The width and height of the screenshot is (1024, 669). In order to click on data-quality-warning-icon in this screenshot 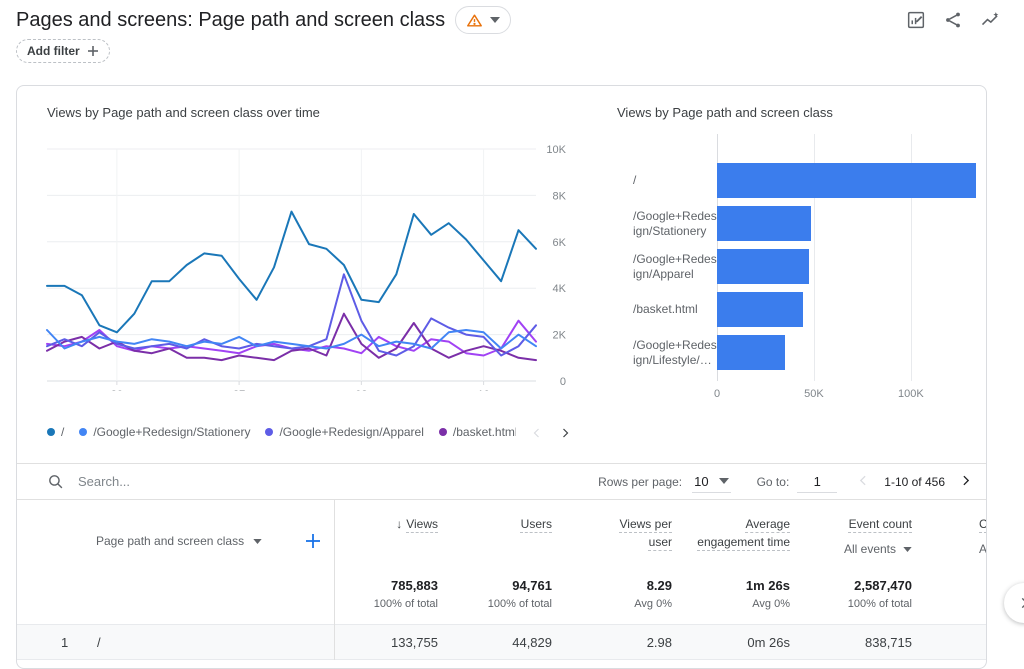, I will do `click(474, 20)`.